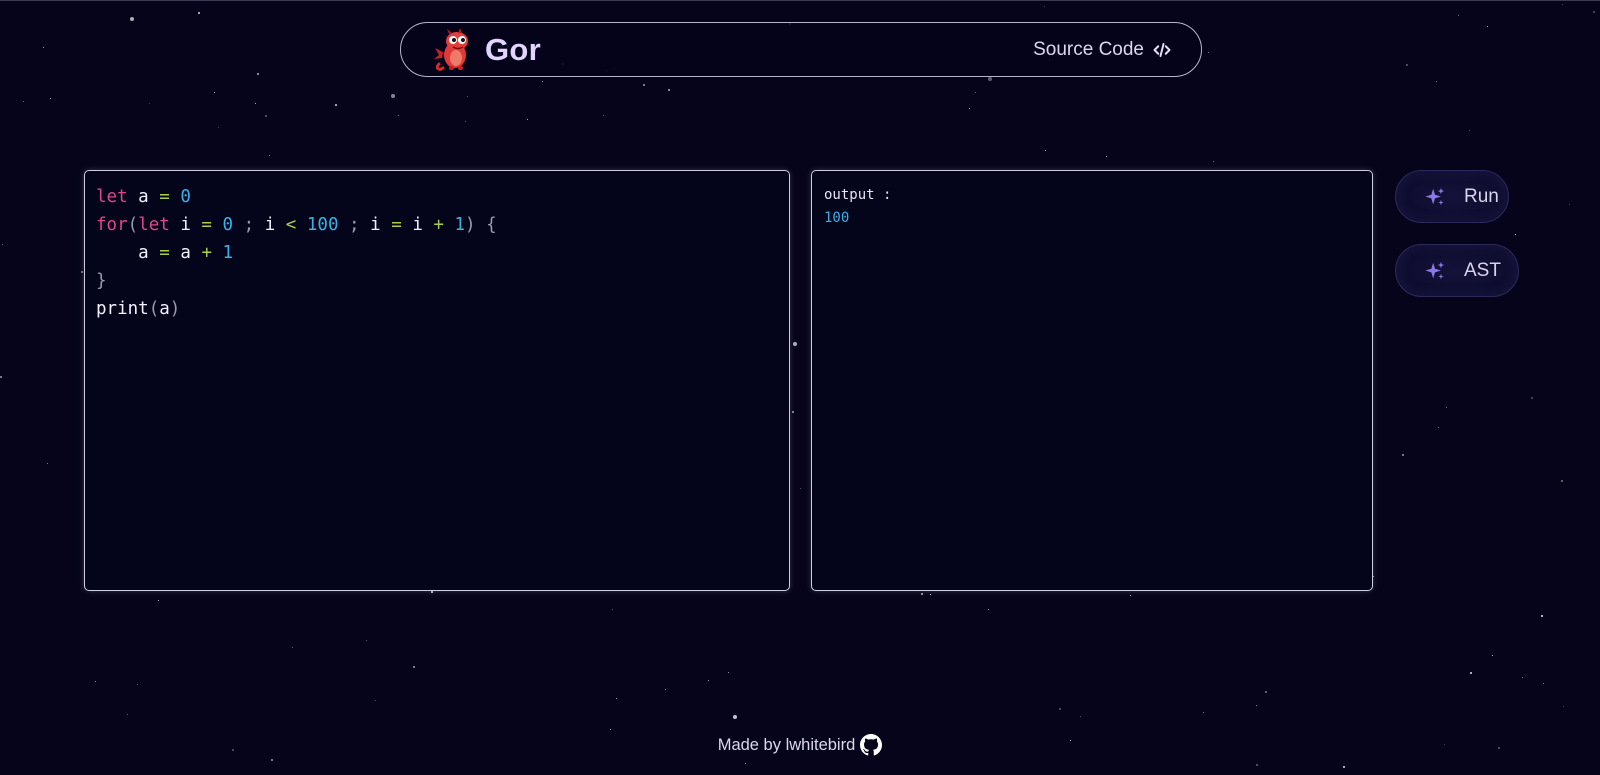  Describe the element at coordinates (1452, 196) in the screenshot. I see `run-button: Run` at that location.